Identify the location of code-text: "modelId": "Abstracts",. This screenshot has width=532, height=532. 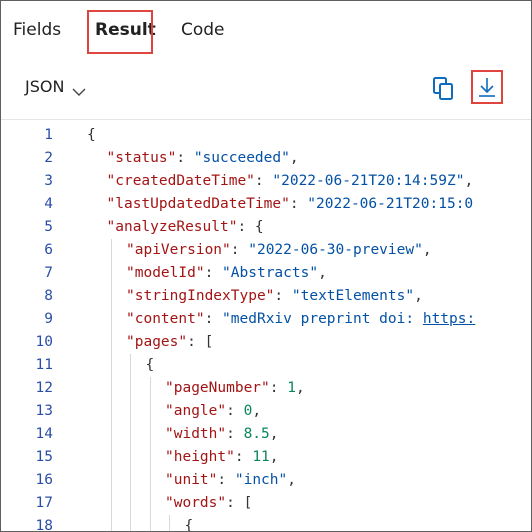
(226, 273).